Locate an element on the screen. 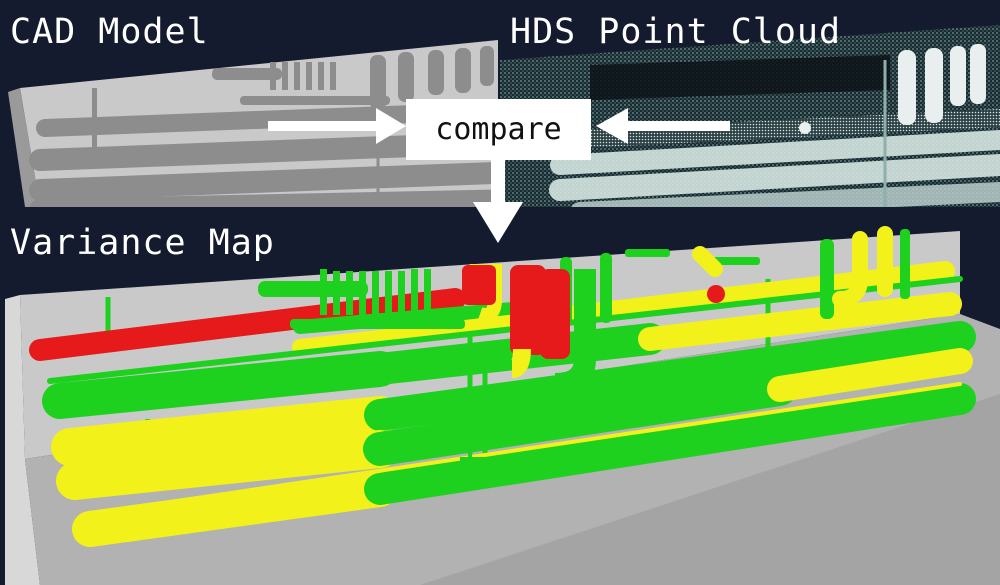  variance-map-title: Variance Map is located at coordinates (142, 243).